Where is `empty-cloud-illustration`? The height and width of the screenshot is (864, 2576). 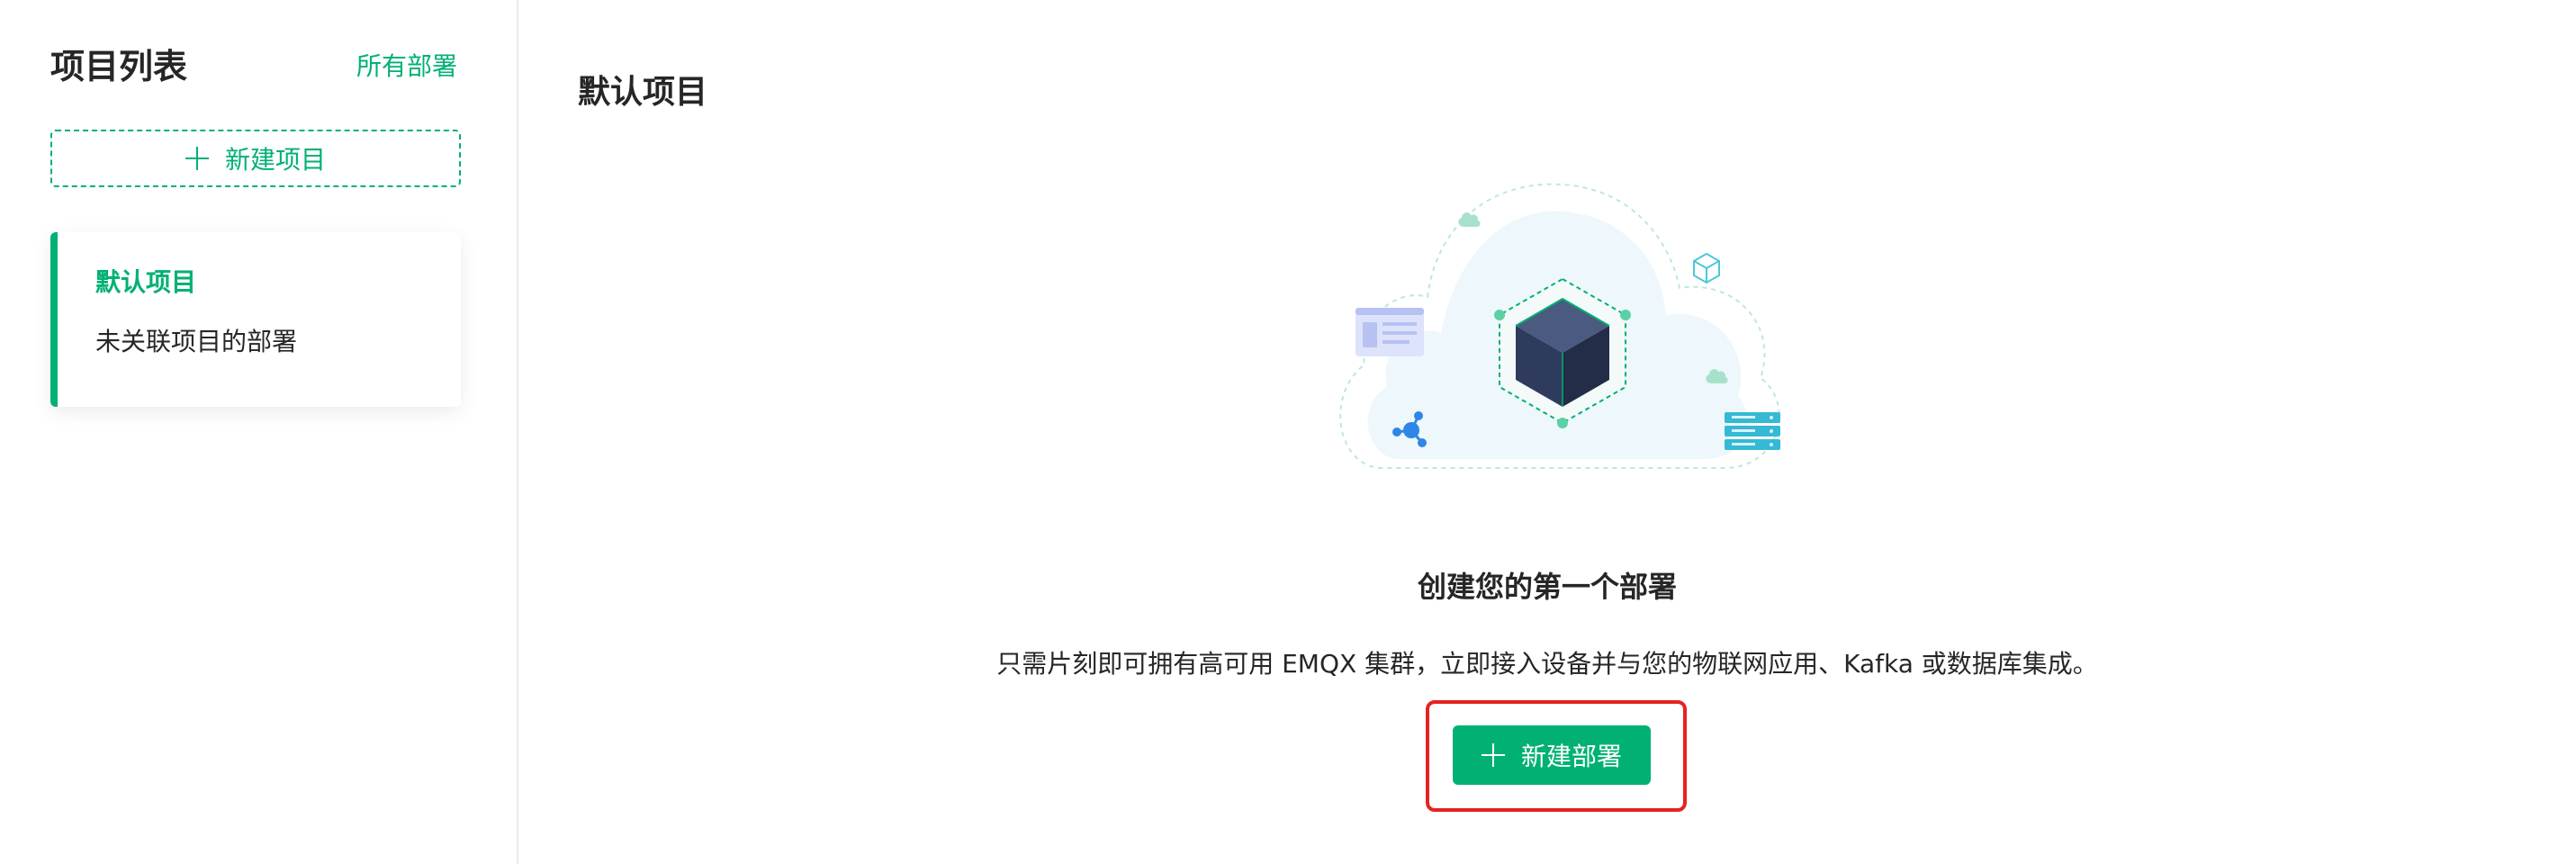
empty-cloud-illustration is located at coordinates (1559, 326).